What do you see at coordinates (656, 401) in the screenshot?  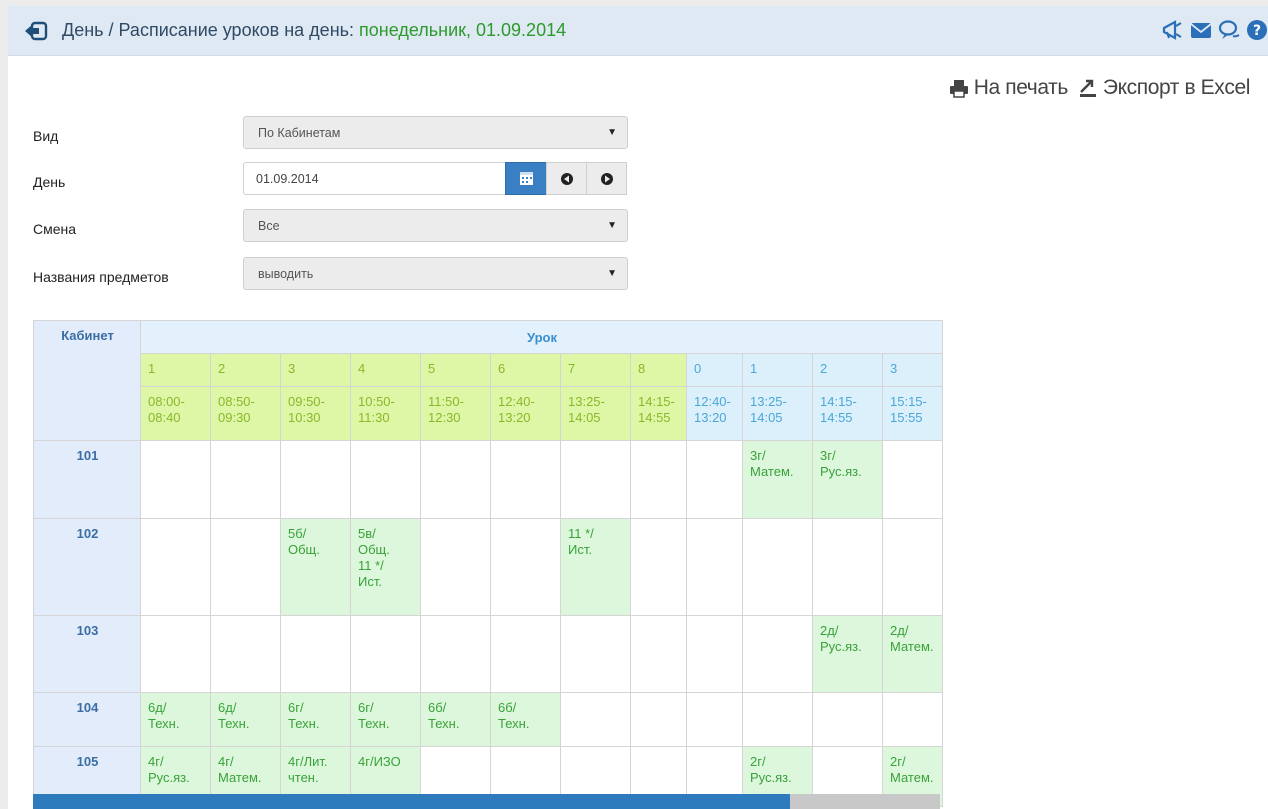 I see `lesson-time-start: 14:15-` at bounding box center [656, 401].